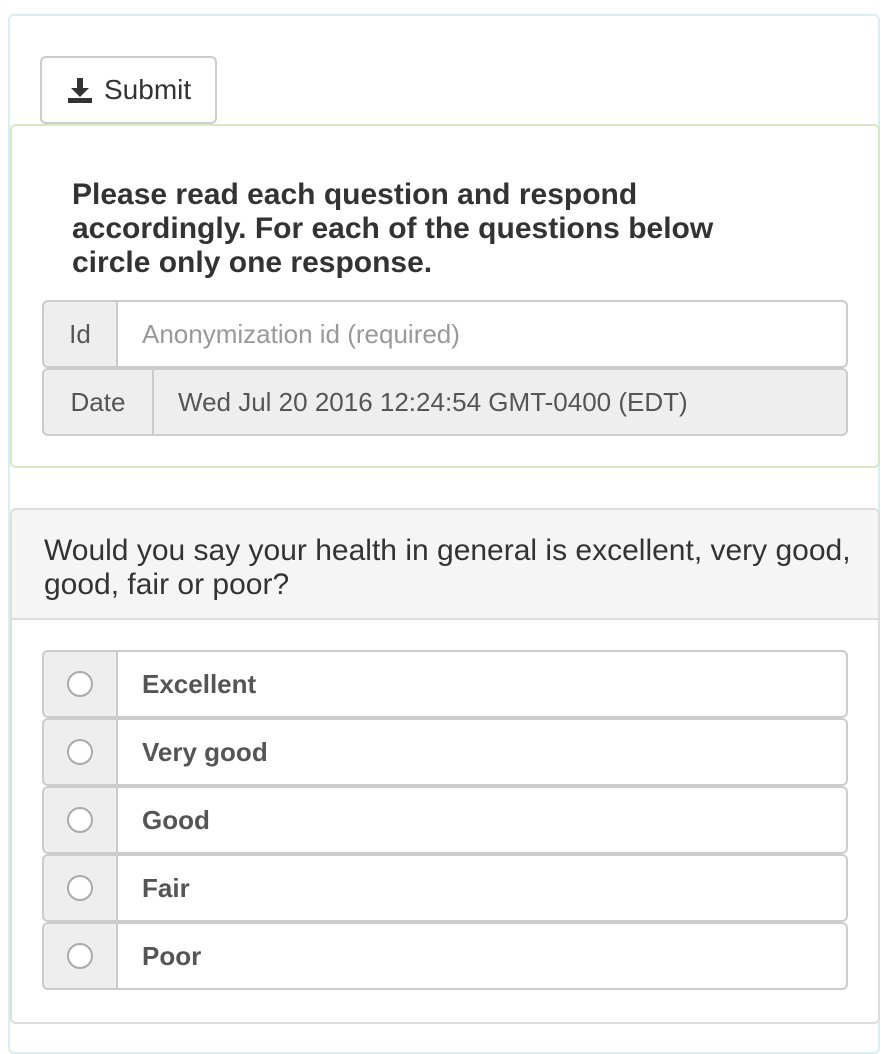 The height and width of the screenshot is (1054, 888). I want to click on radio-button-poor, so click(80, 956).